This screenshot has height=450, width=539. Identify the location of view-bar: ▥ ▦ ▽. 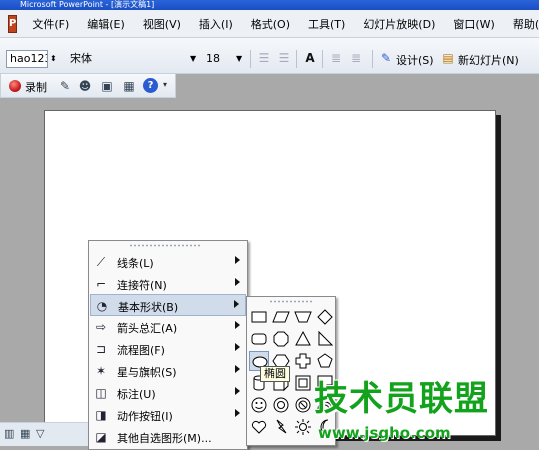
(46, 434).